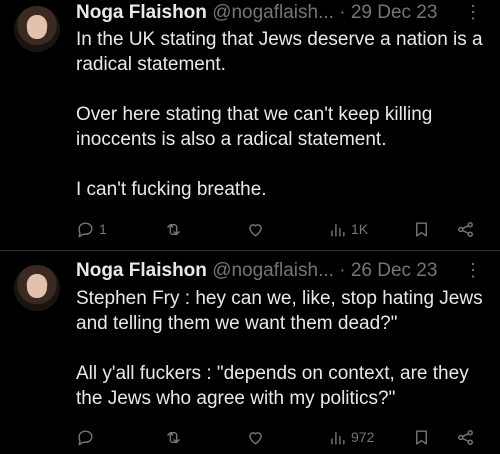 This screenshot has width=500, height=454. Describe the element at coordinates (103, 229) in the screenshot. I see `reply-count: 1` at that location.